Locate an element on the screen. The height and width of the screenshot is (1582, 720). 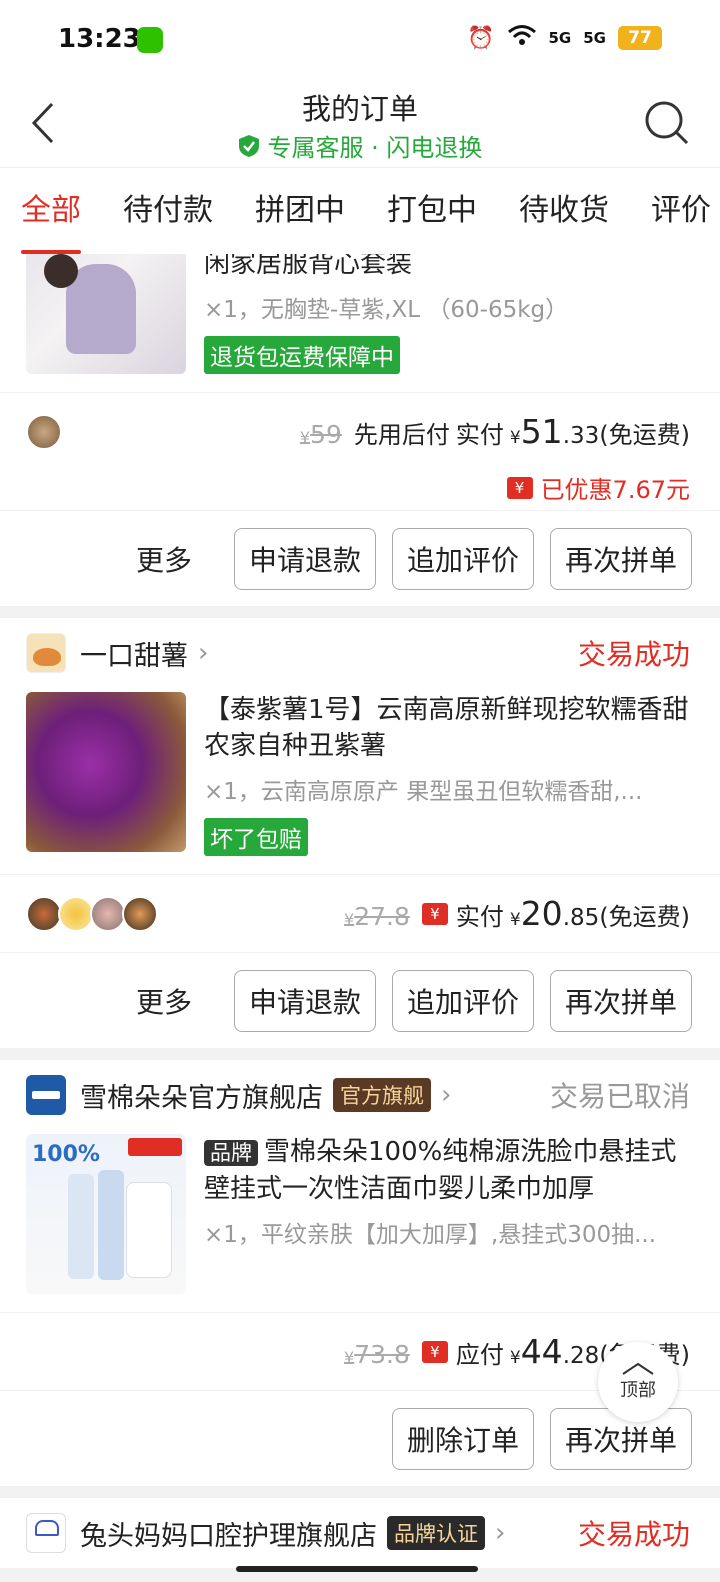
price-summary: ¥59 先用后付 实付 ¥ 51 .33 (免运费) is located at coordinates (495, 431).